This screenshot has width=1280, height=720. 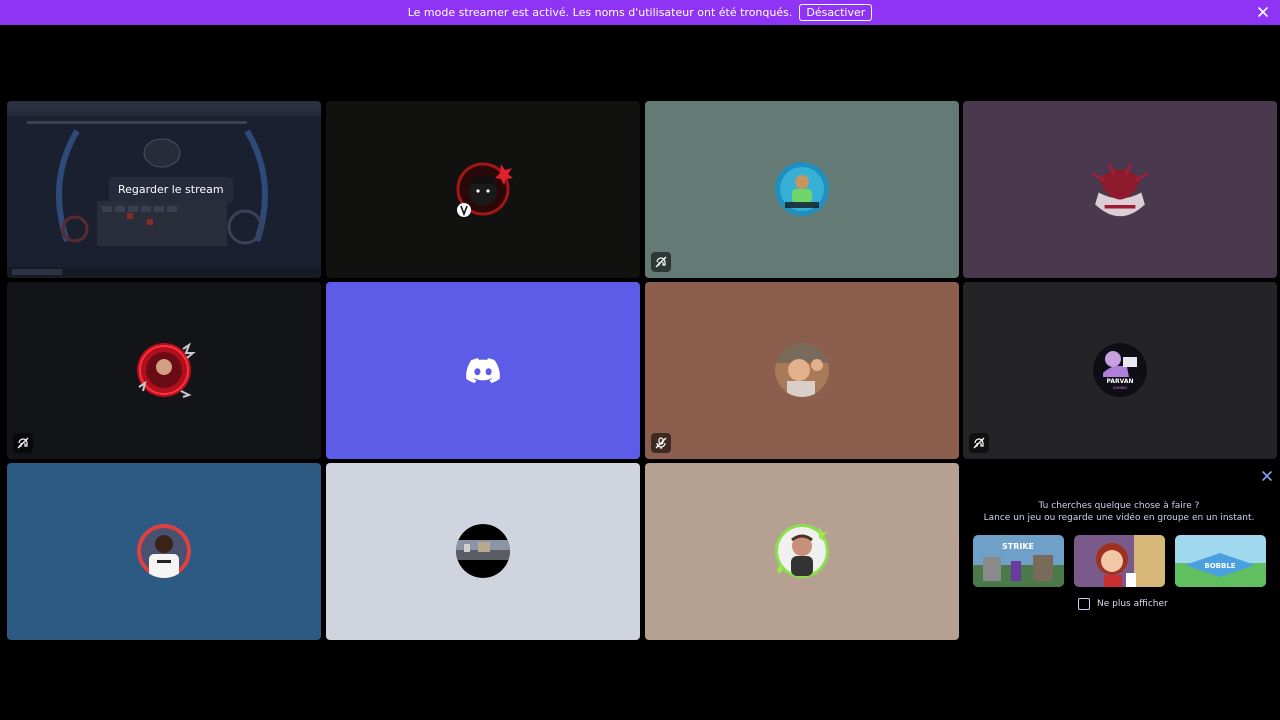 What do you see at coordinates (1084, 604) in the screenshot?
I see `dont-show-again-checkbox` at bounding box center [1084, 604].